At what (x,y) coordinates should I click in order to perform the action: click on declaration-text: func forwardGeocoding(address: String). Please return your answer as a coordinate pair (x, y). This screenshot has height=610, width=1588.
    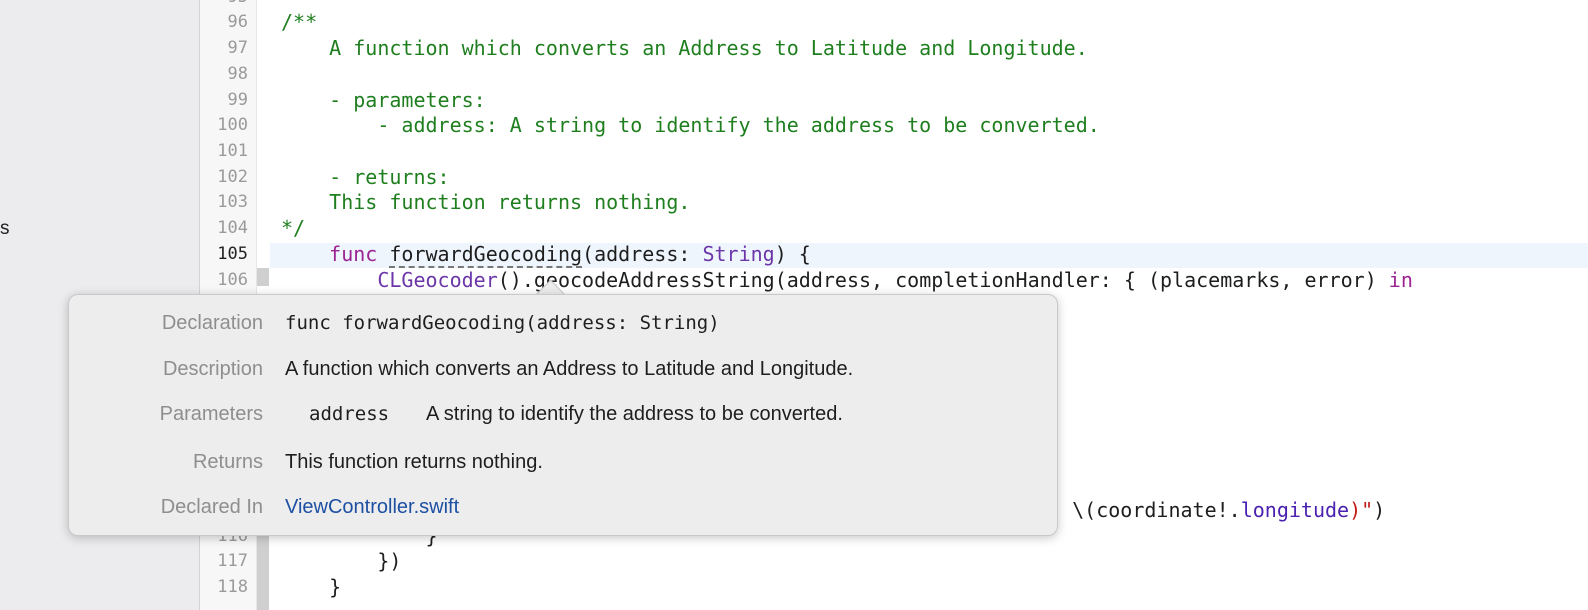
    Looking at the image, I should click on (502, 323).